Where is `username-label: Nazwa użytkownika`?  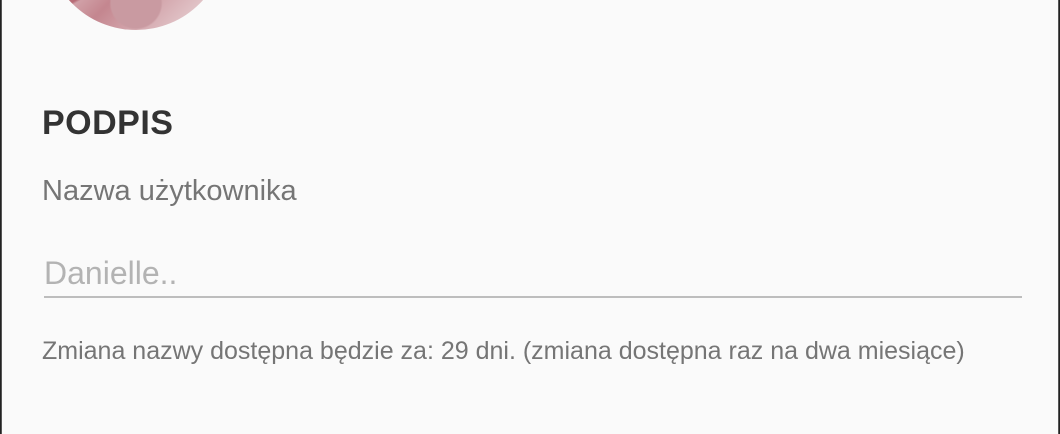
username-label: Nazwa użytkownika is located at coordinates (169, 191).